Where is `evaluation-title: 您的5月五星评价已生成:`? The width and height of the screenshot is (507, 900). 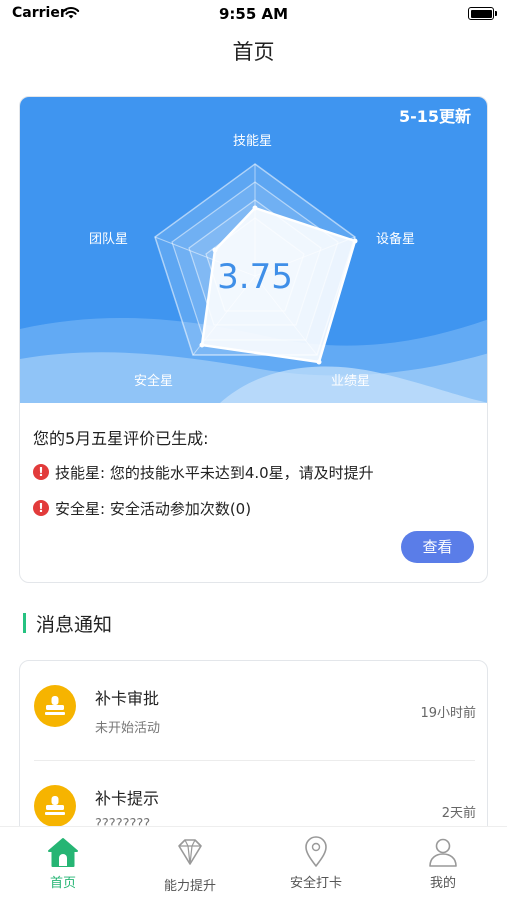
evaluation-title: 您的5月五星评价已生成: is located at coordinates (121, 438).